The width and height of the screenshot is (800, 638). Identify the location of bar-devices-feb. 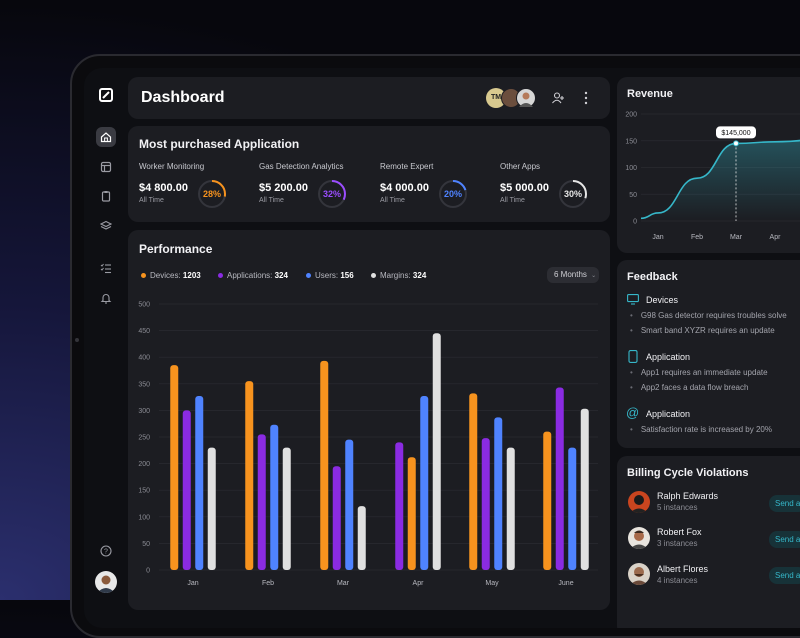
(249, 475).